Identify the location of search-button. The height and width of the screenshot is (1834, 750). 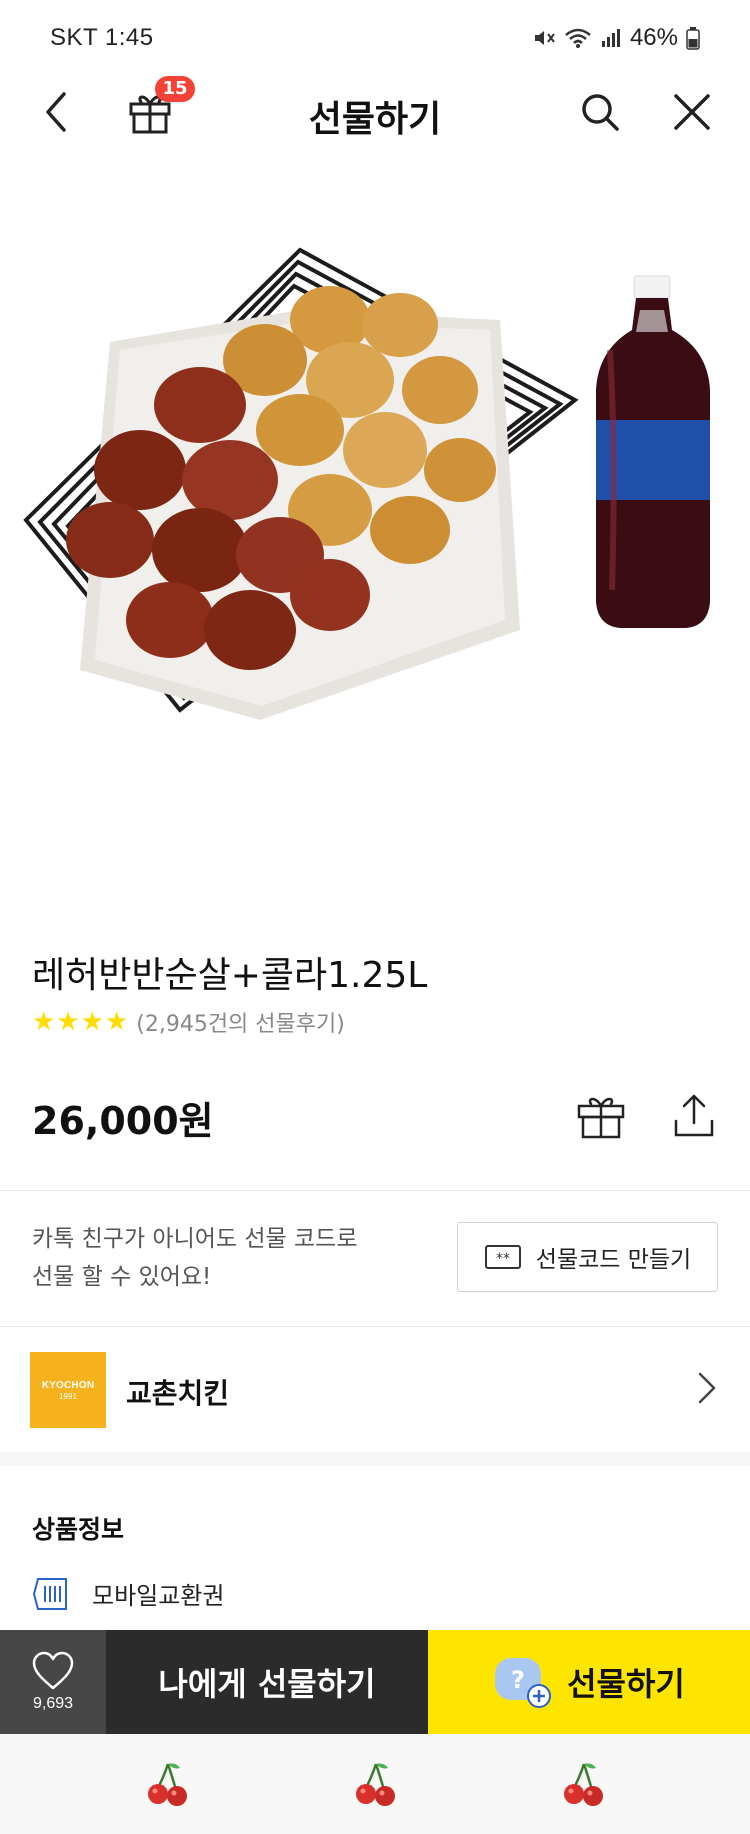
(600, 112).